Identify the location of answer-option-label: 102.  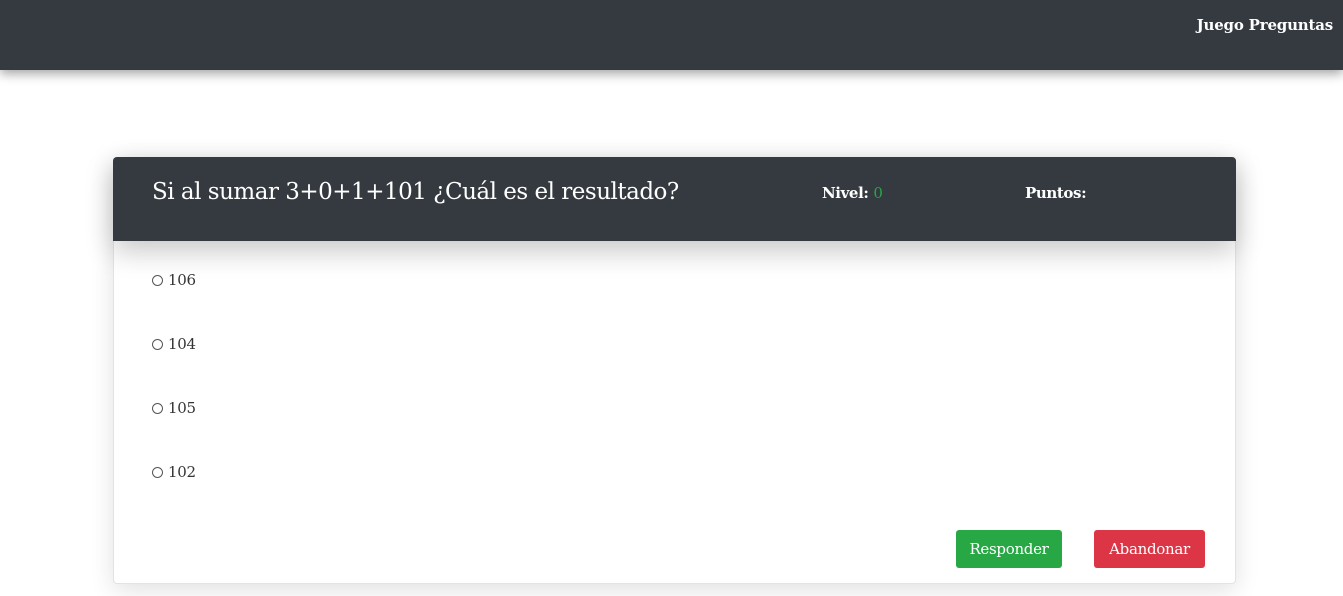
(182, 472).